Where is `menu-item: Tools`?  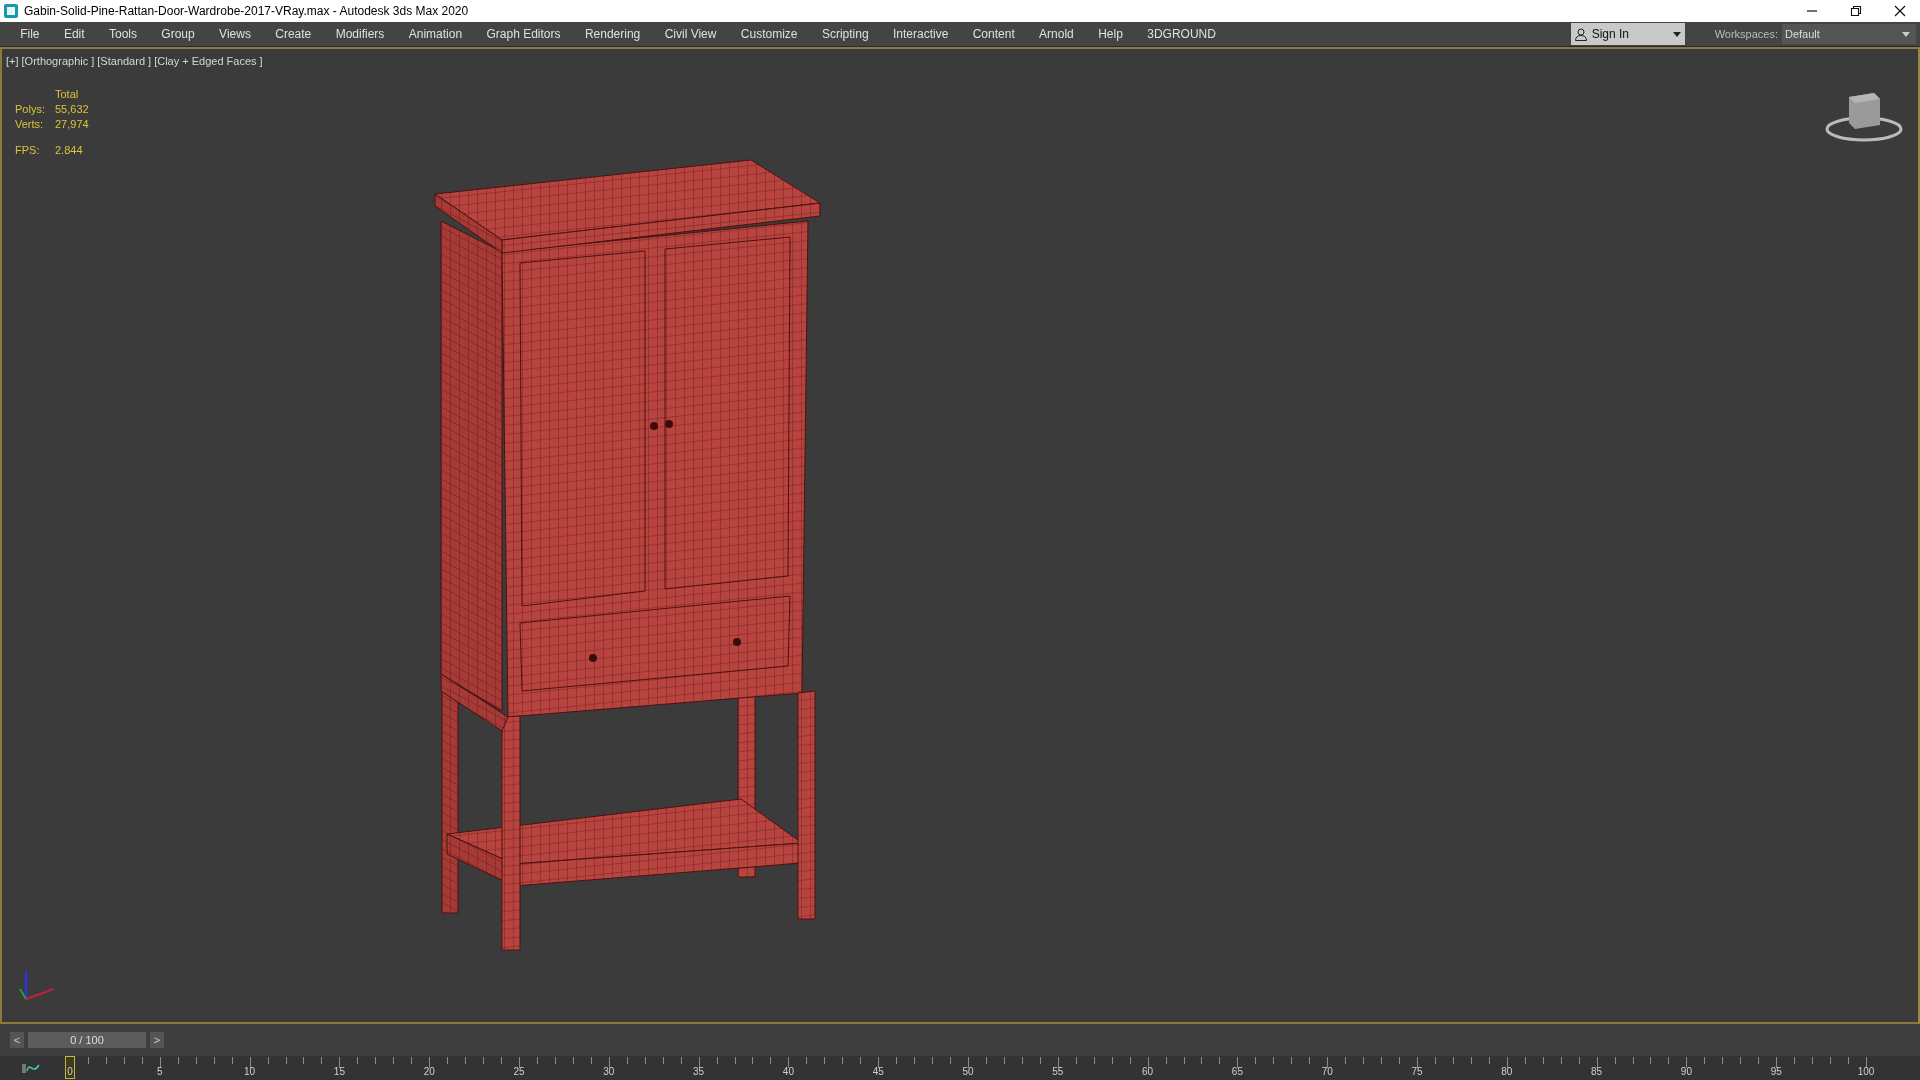
menu-item: Tools is located at coordinates (123, 34).